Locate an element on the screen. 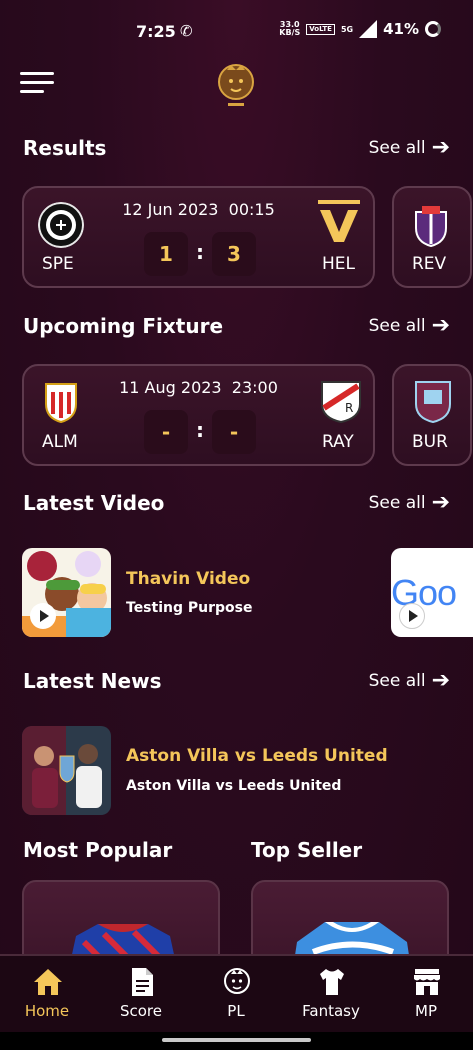 Image resolution: width=473 pixels, height=1050 pixels. result-match-card: SPE 12 Jun 2023 00:15 1 : 3 HEL is located at coordinates (198, 237).